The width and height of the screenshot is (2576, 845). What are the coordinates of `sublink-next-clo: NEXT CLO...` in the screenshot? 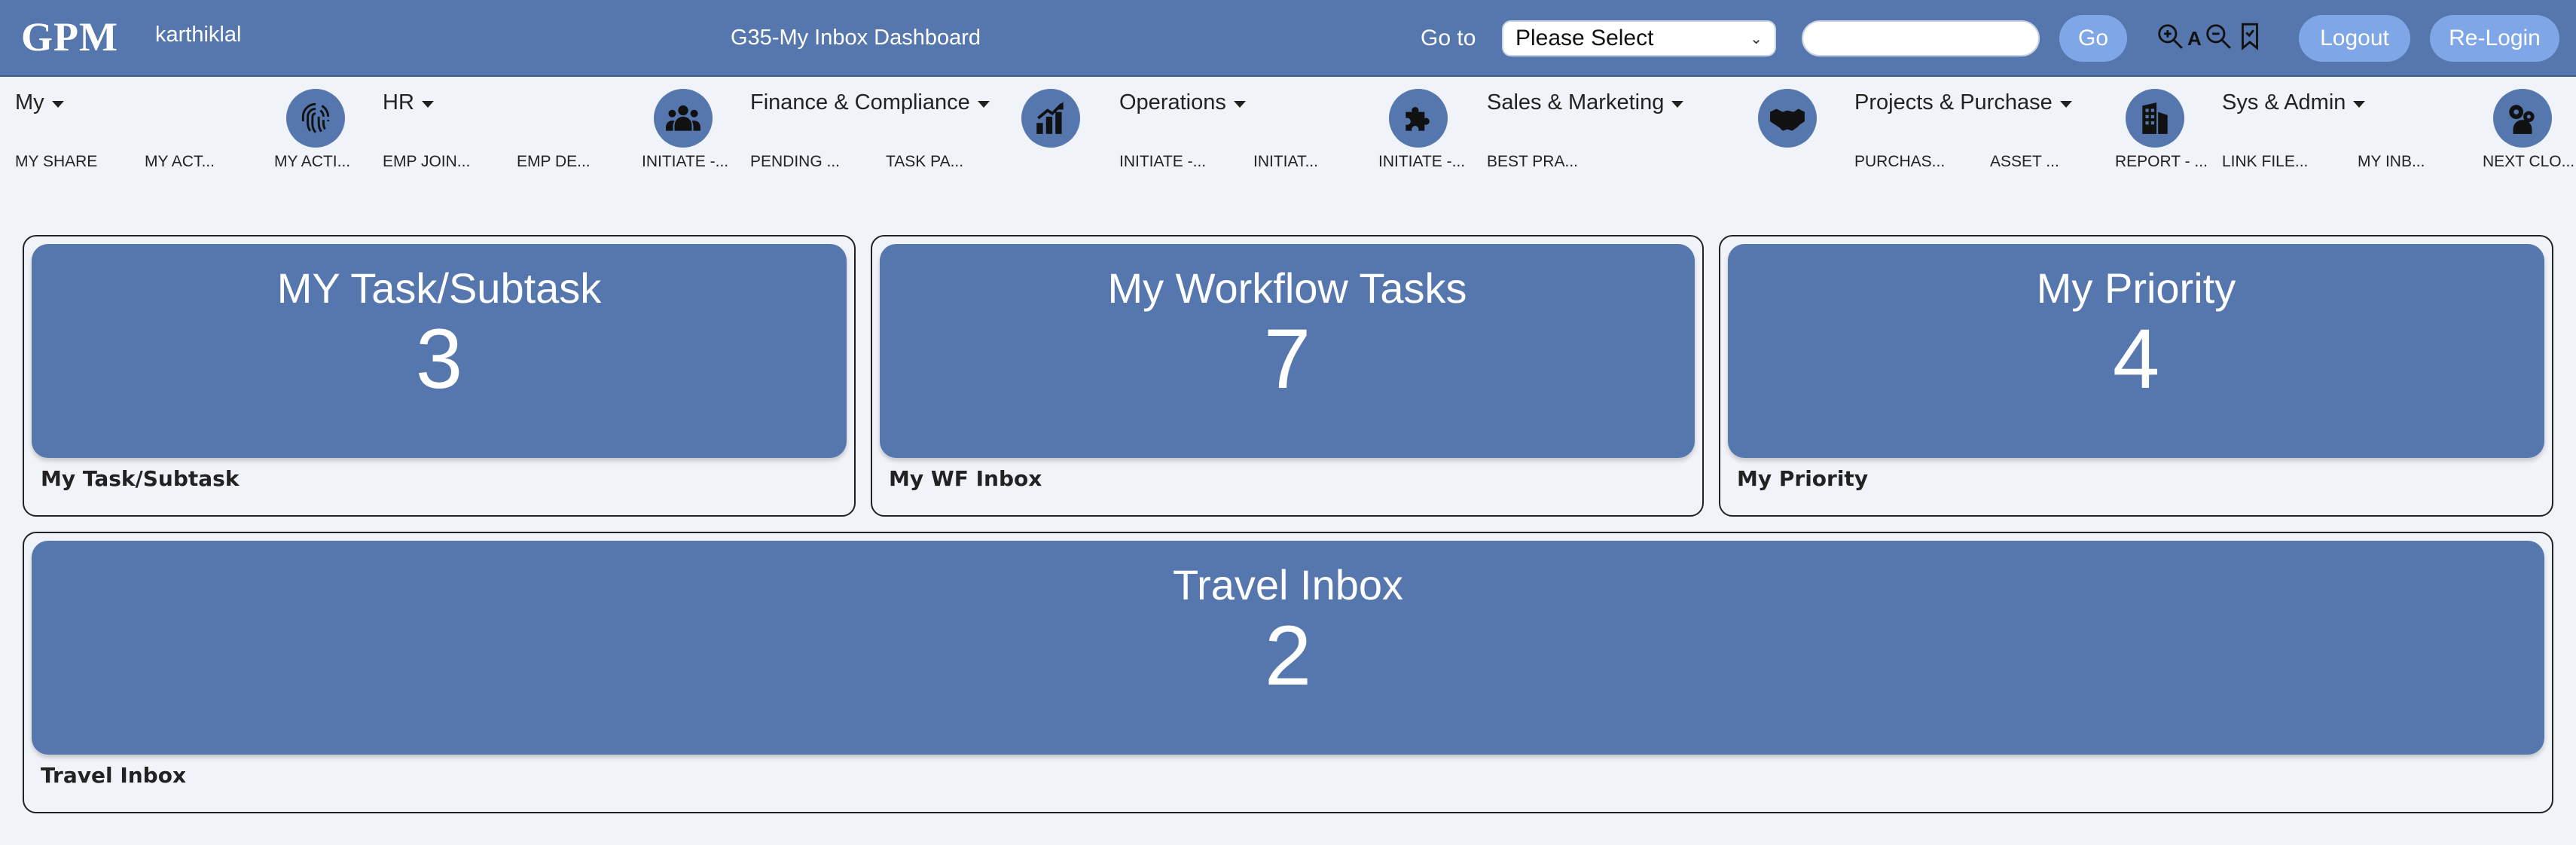 It's located at (2528, 162).